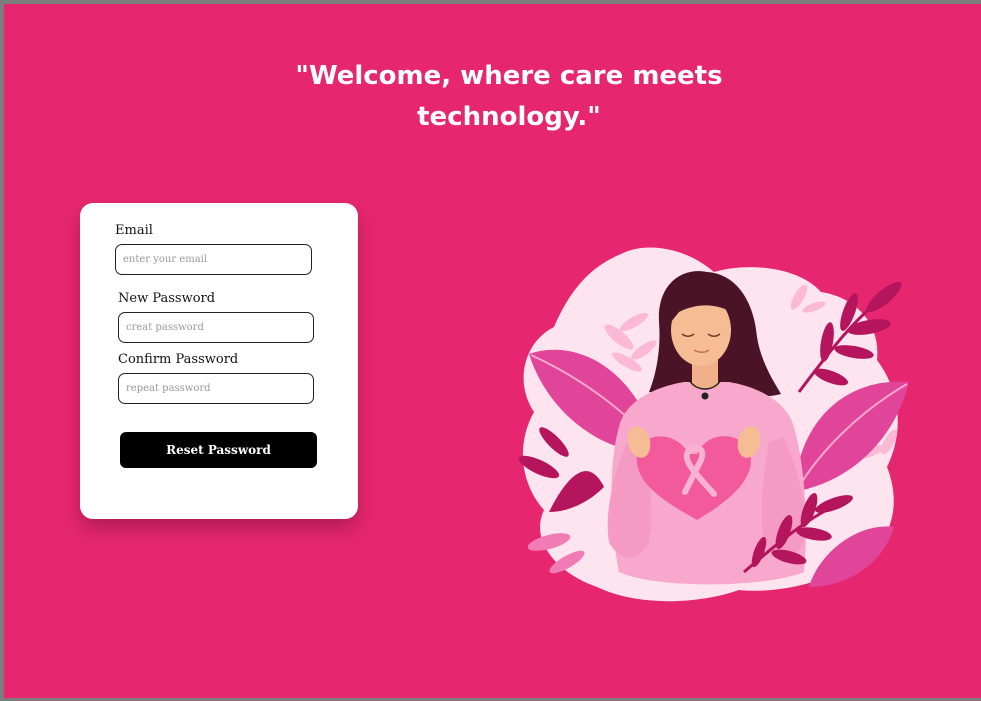 The image size is (981, 701). What do you see at coordinates (216, 327) in the screenshot?
I see `new-password-input` at bounding box center [216, 327].